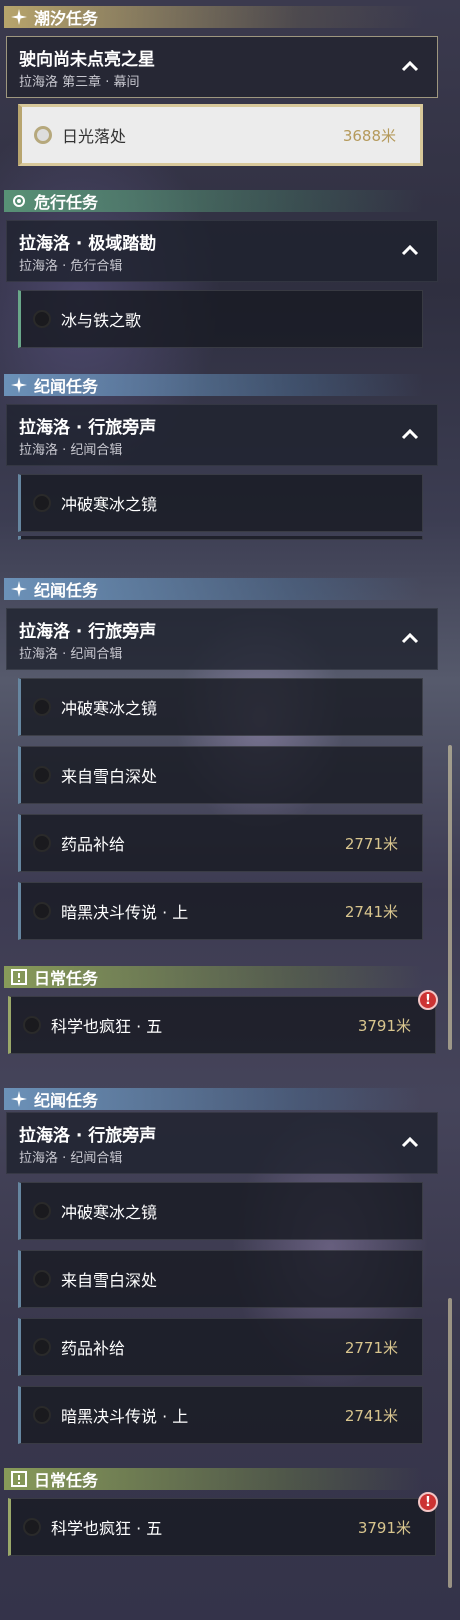 This screenshot has height=1620, width=460. What do you see at coordinates (213, 17) in the screenshot?
I see `category-tide: 潮汐任务` at bounding box center [213, 17].